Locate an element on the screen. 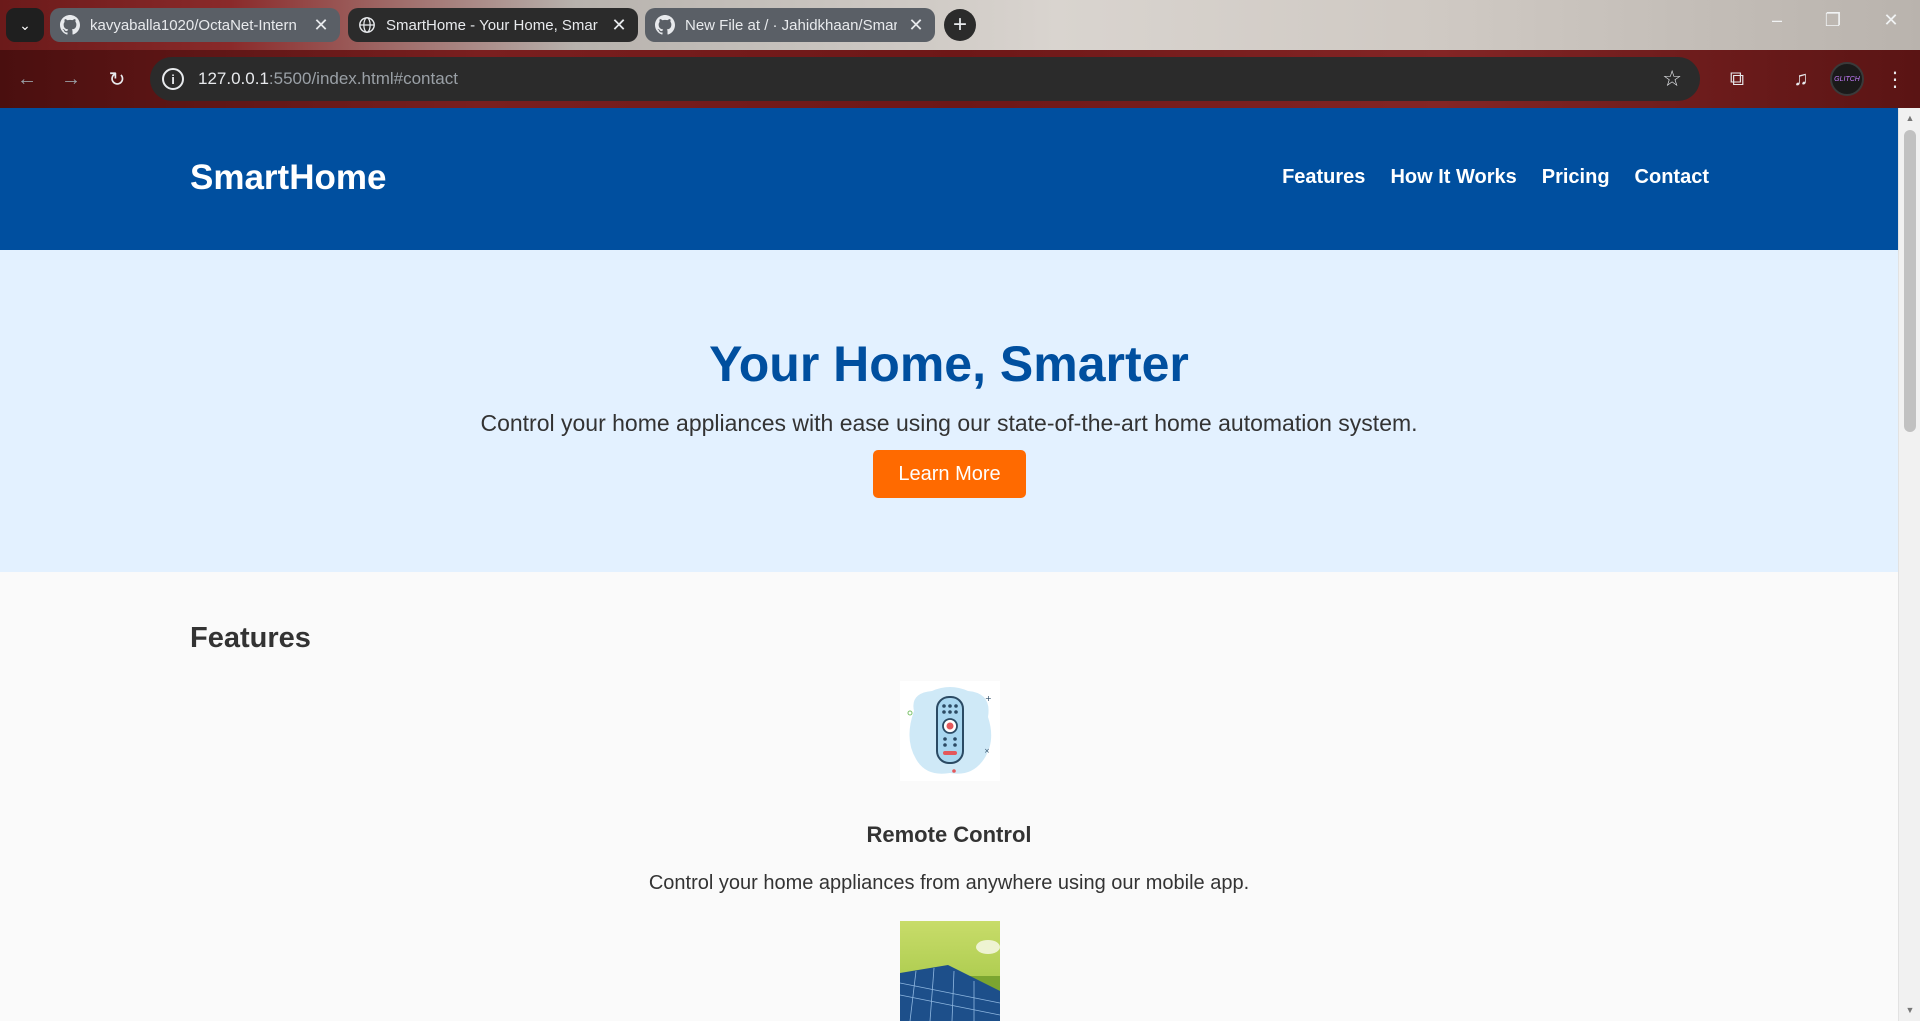  plus-icon: + is located at coordinates (959, 24).